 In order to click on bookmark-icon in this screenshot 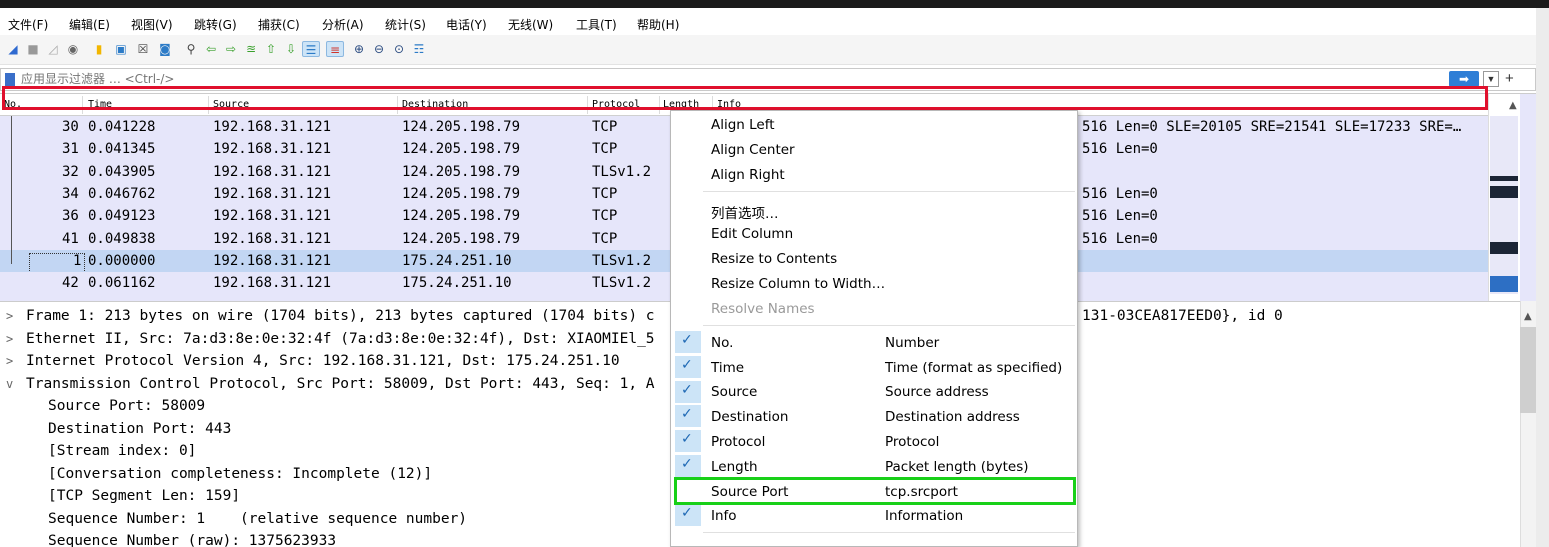, I will do `click(10, 79)`.